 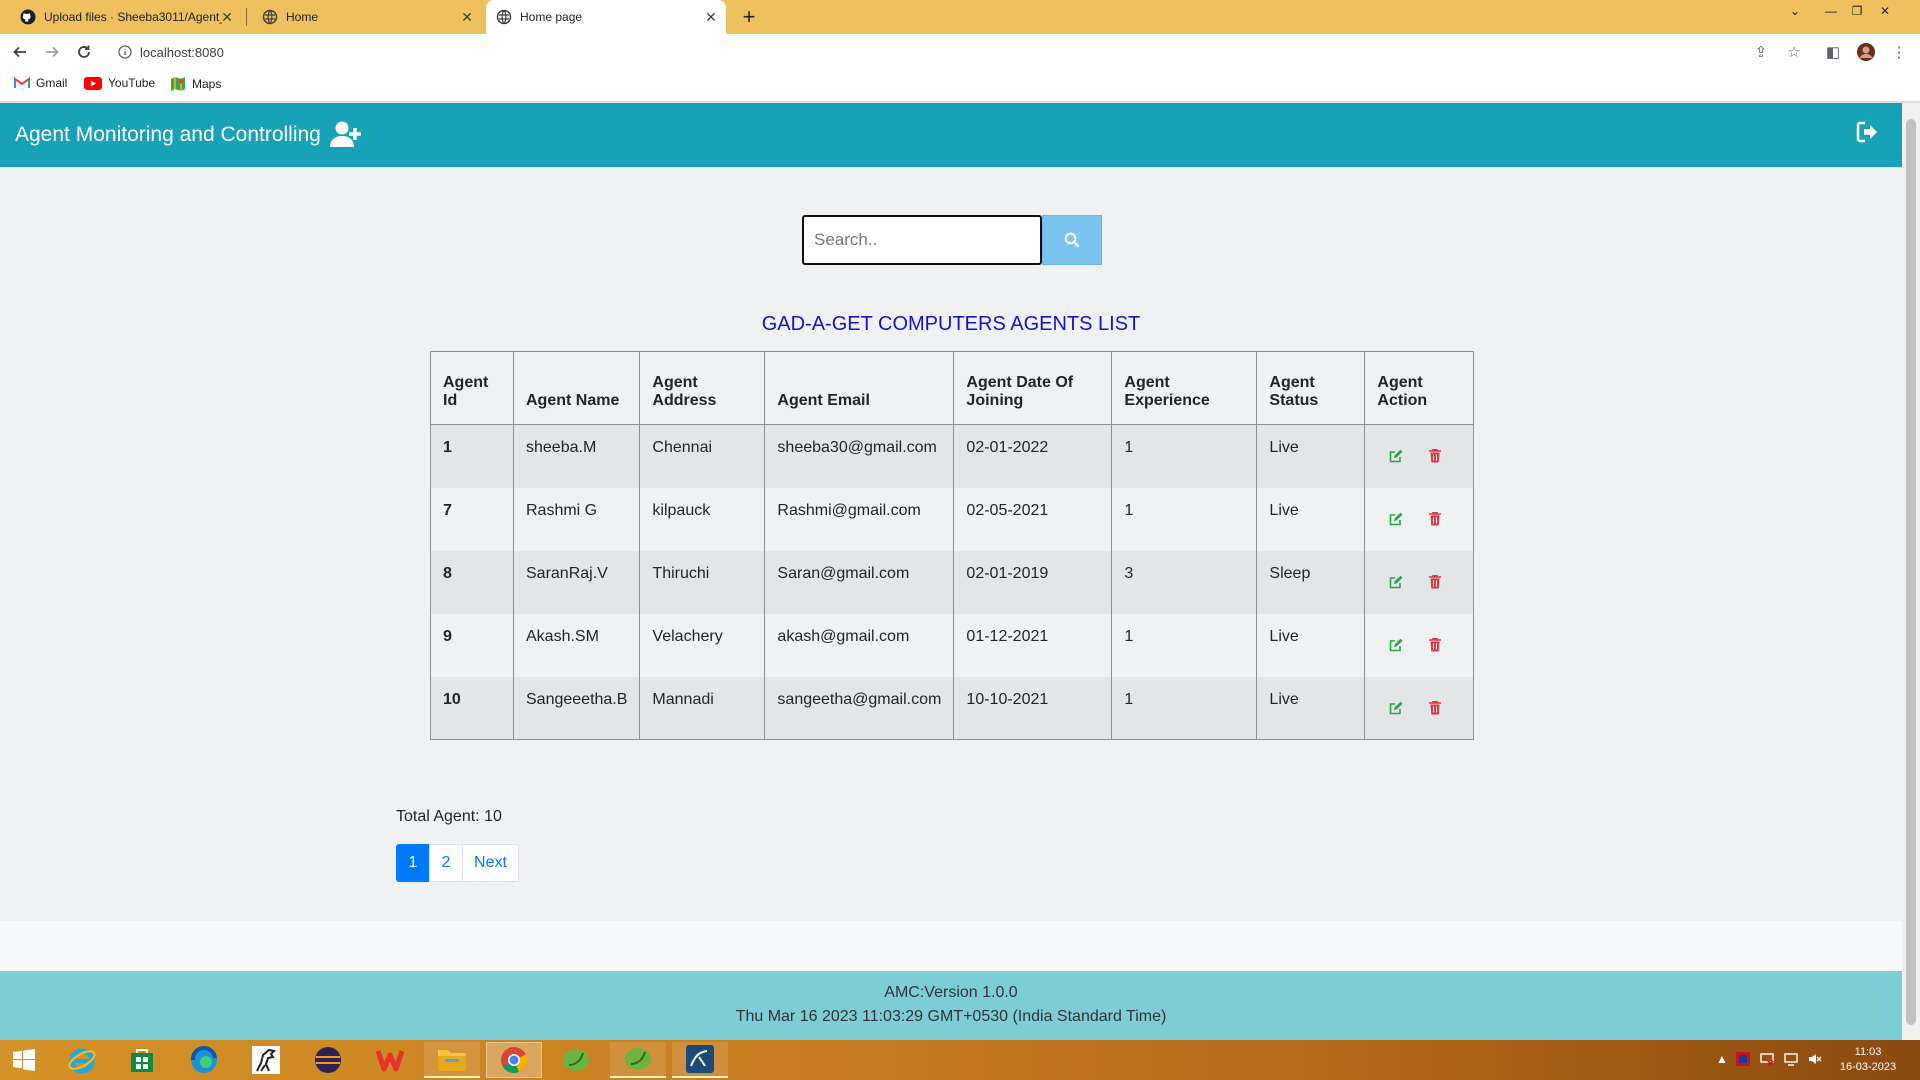 I want to click on internet-explorer-icon, so click(x=82, y=1060).